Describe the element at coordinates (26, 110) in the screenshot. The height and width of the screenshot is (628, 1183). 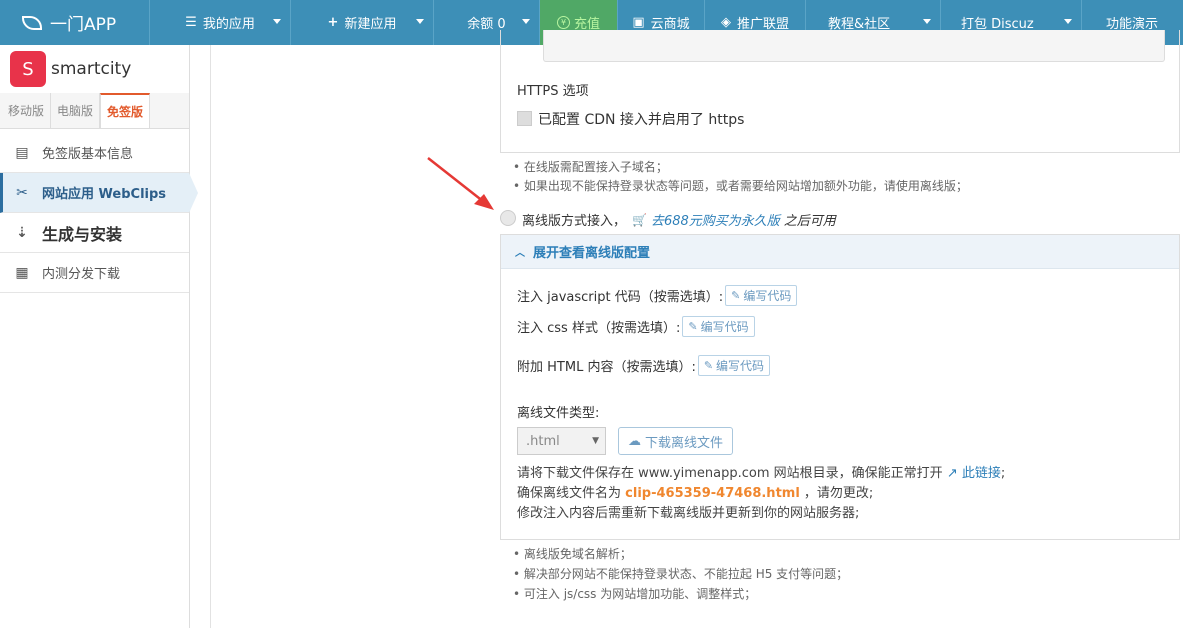
I see `tab-mobile: 移动版` at that location.